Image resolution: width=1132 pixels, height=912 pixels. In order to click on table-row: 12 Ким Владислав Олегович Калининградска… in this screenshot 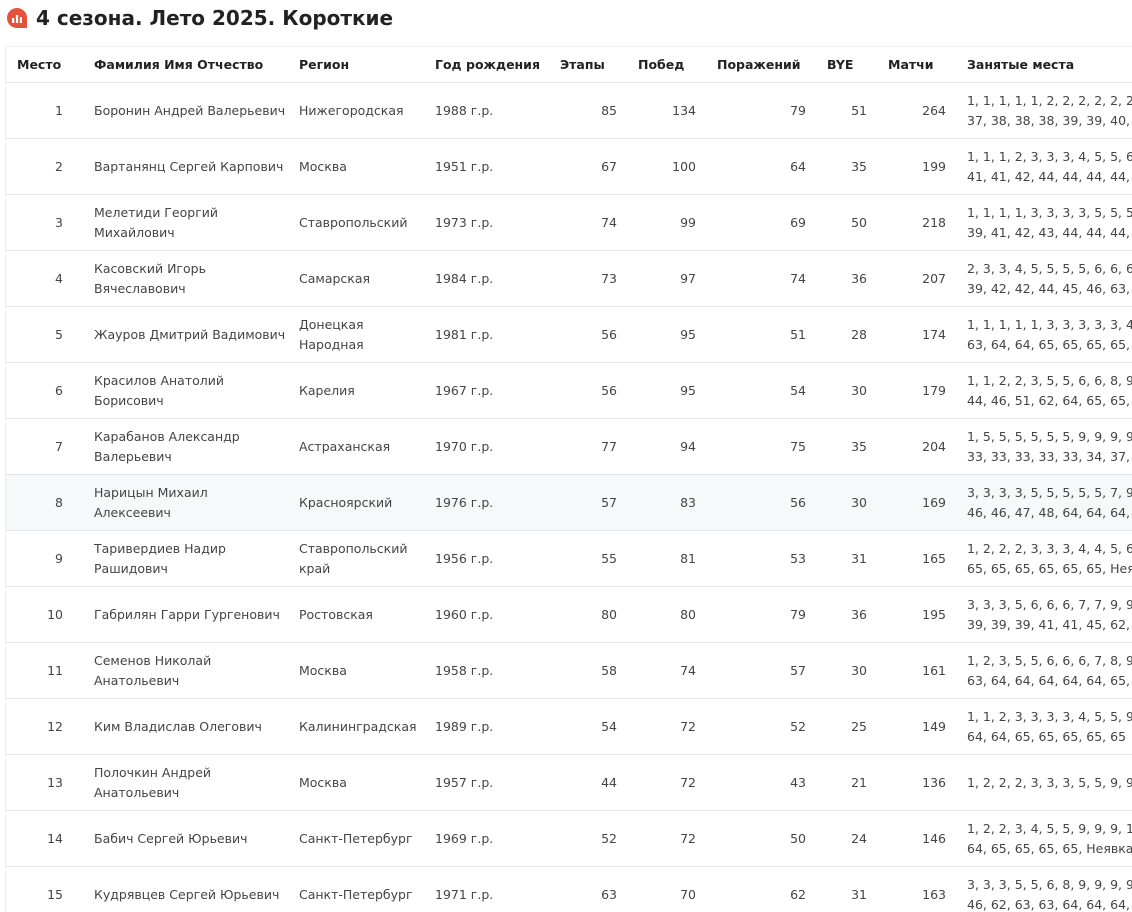, I will do `click(569, 727)`.